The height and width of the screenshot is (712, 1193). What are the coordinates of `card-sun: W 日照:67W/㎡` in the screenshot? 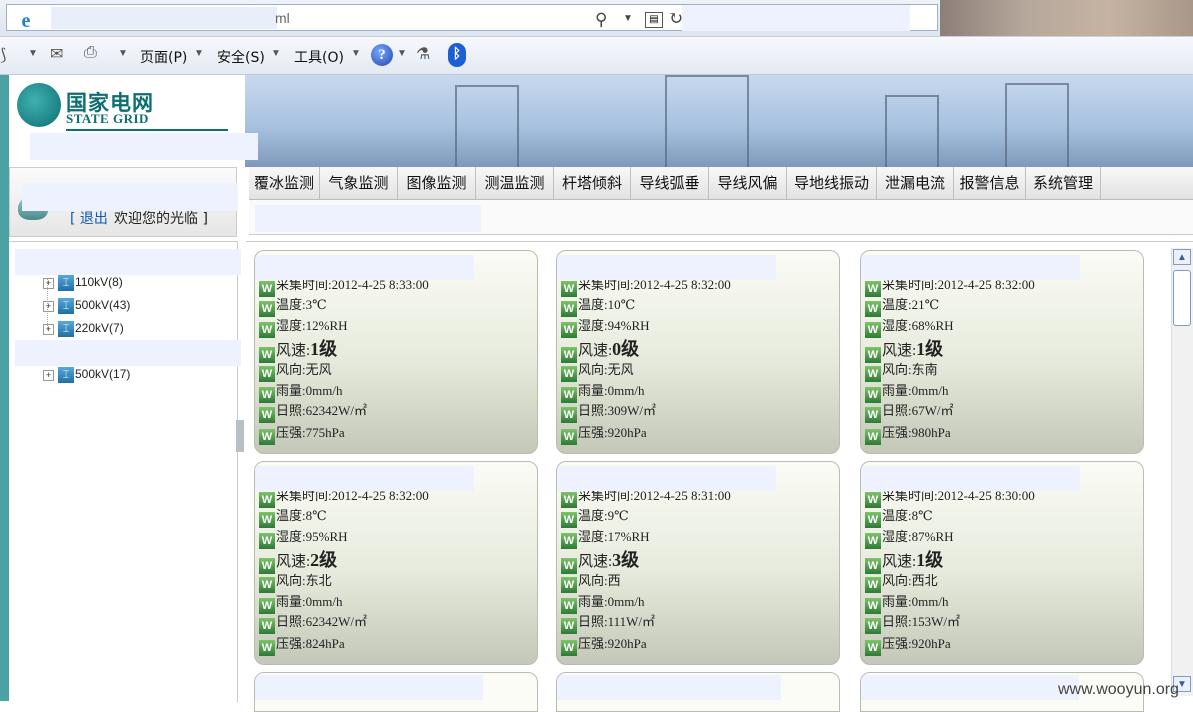 It's located at (909, 411).